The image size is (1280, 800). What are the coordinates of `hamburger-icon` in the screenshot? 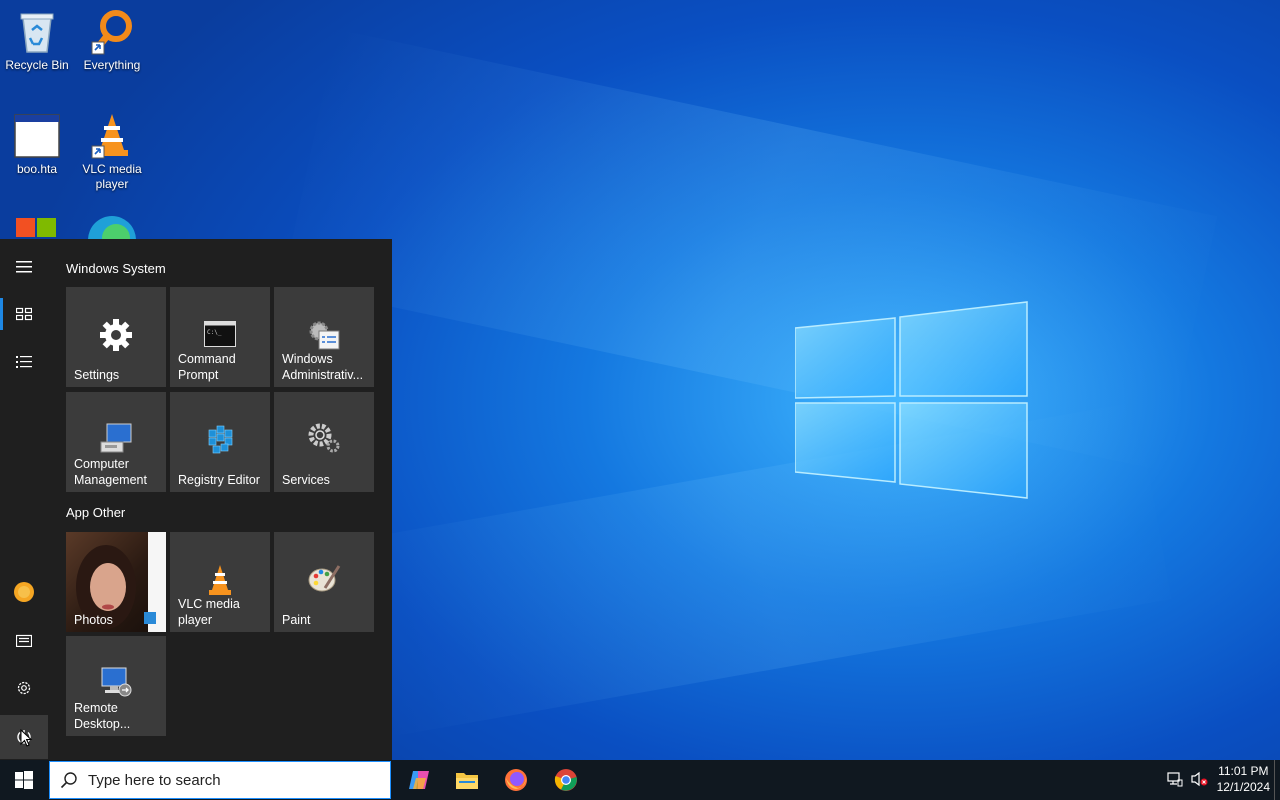 It's located at (24, 267).